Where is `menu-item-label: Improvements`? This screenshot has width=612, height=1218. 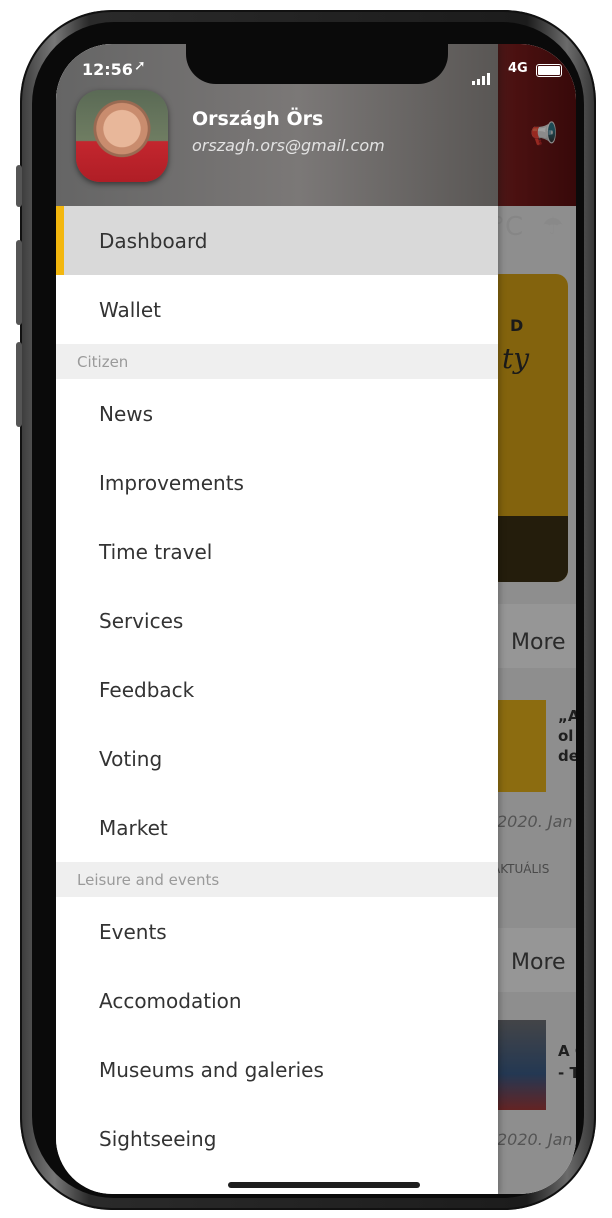
menu-item-label: Improvements is located at coordinates (171, 482).